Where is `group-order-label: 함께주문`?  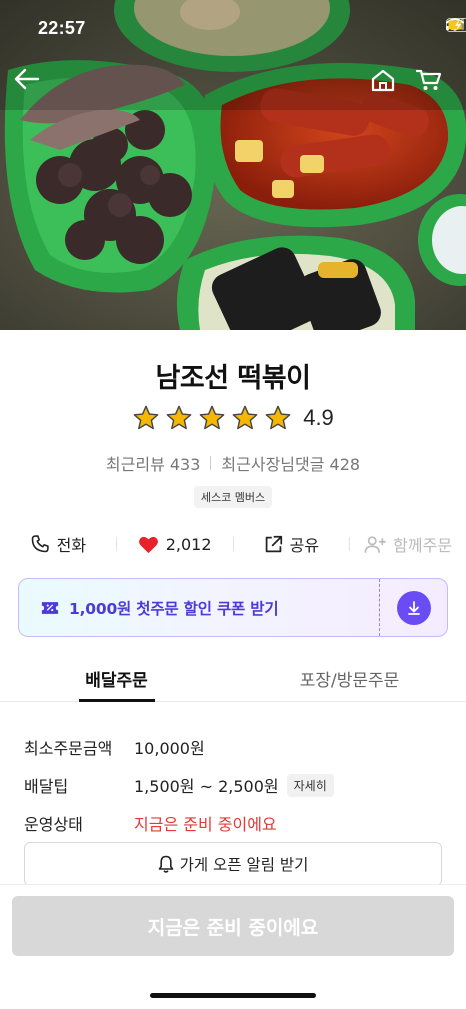
group-order-label: 함께주문 is located at coordinates (423, 545).